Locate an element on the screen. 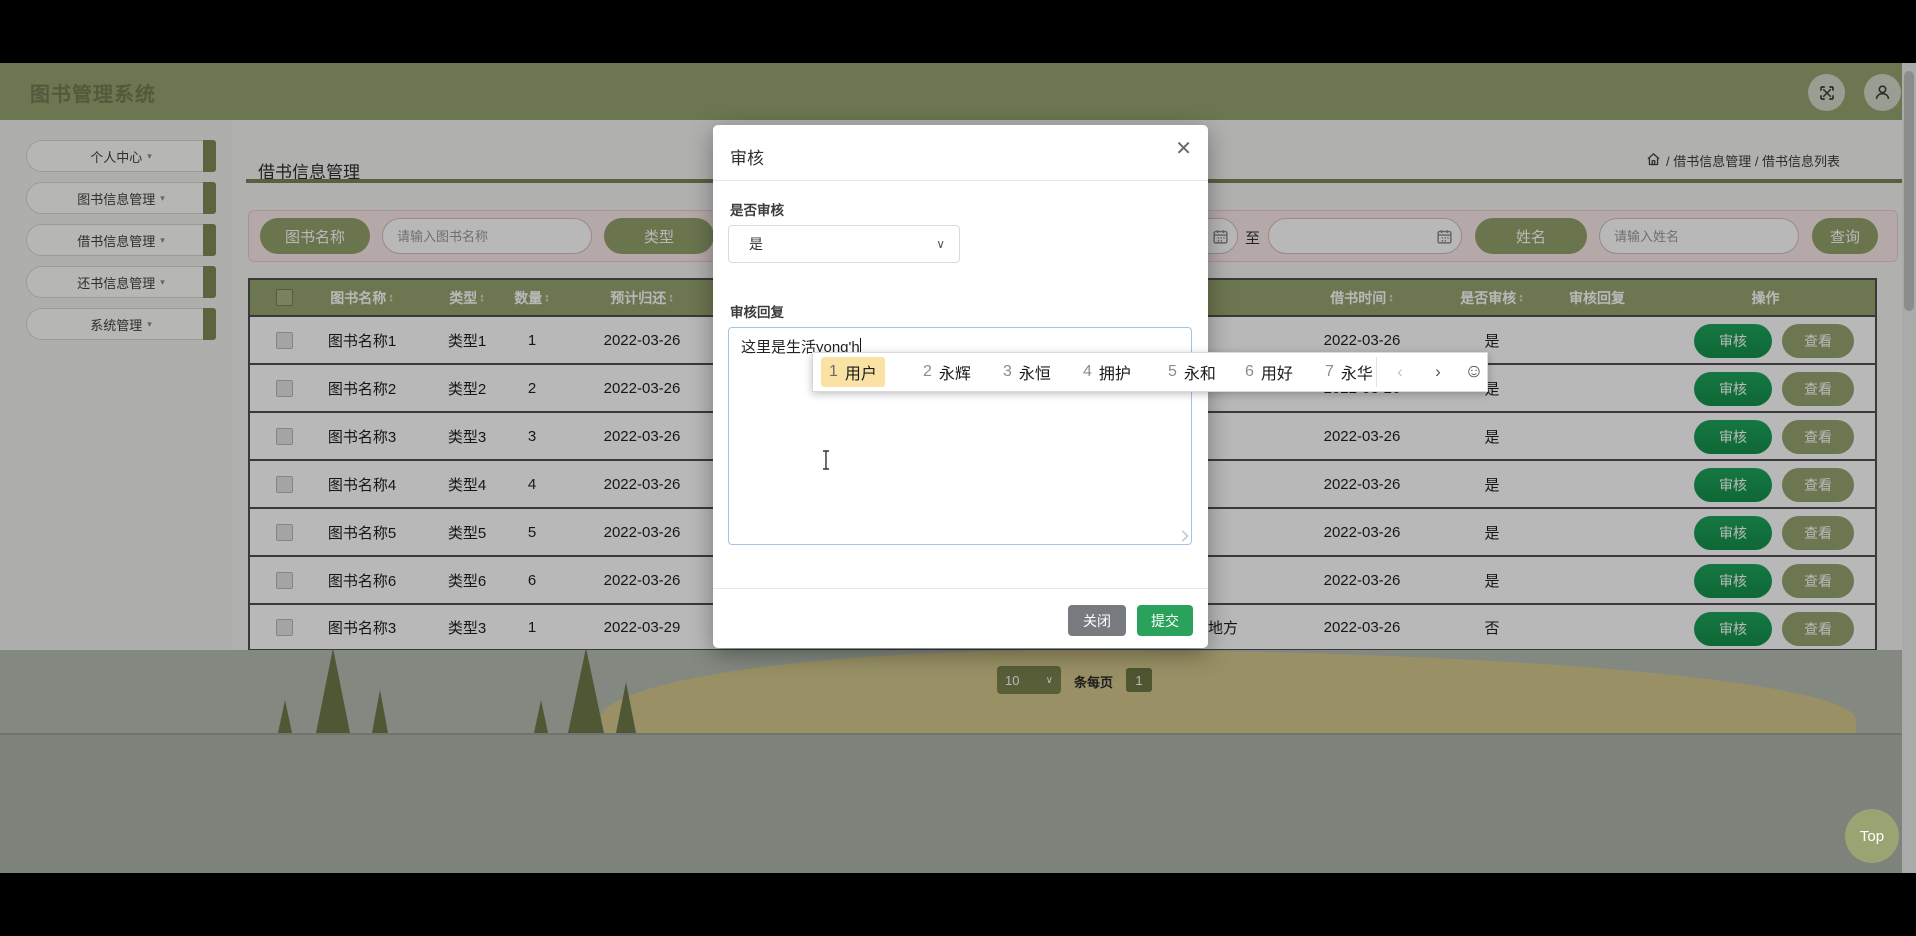  ime-divider is located at coordinates (1376, 372).